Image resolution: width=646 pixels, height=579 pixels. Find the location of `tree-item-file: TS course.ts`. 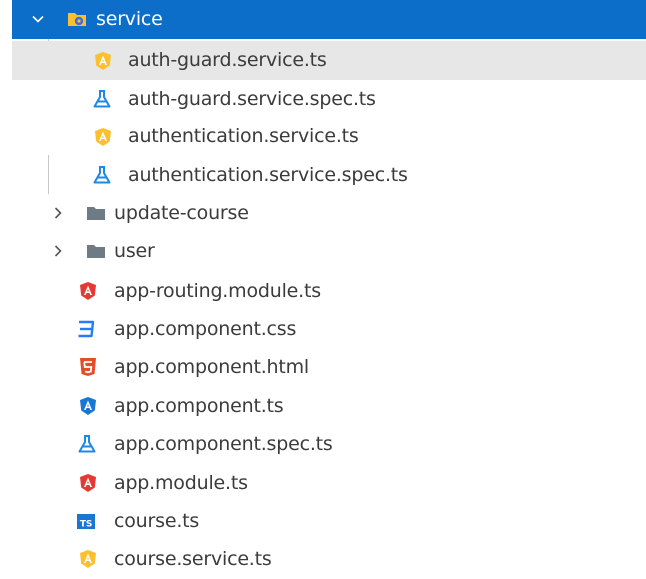

tree-item-file: TS course.ts is located at coordinates (329, 521).